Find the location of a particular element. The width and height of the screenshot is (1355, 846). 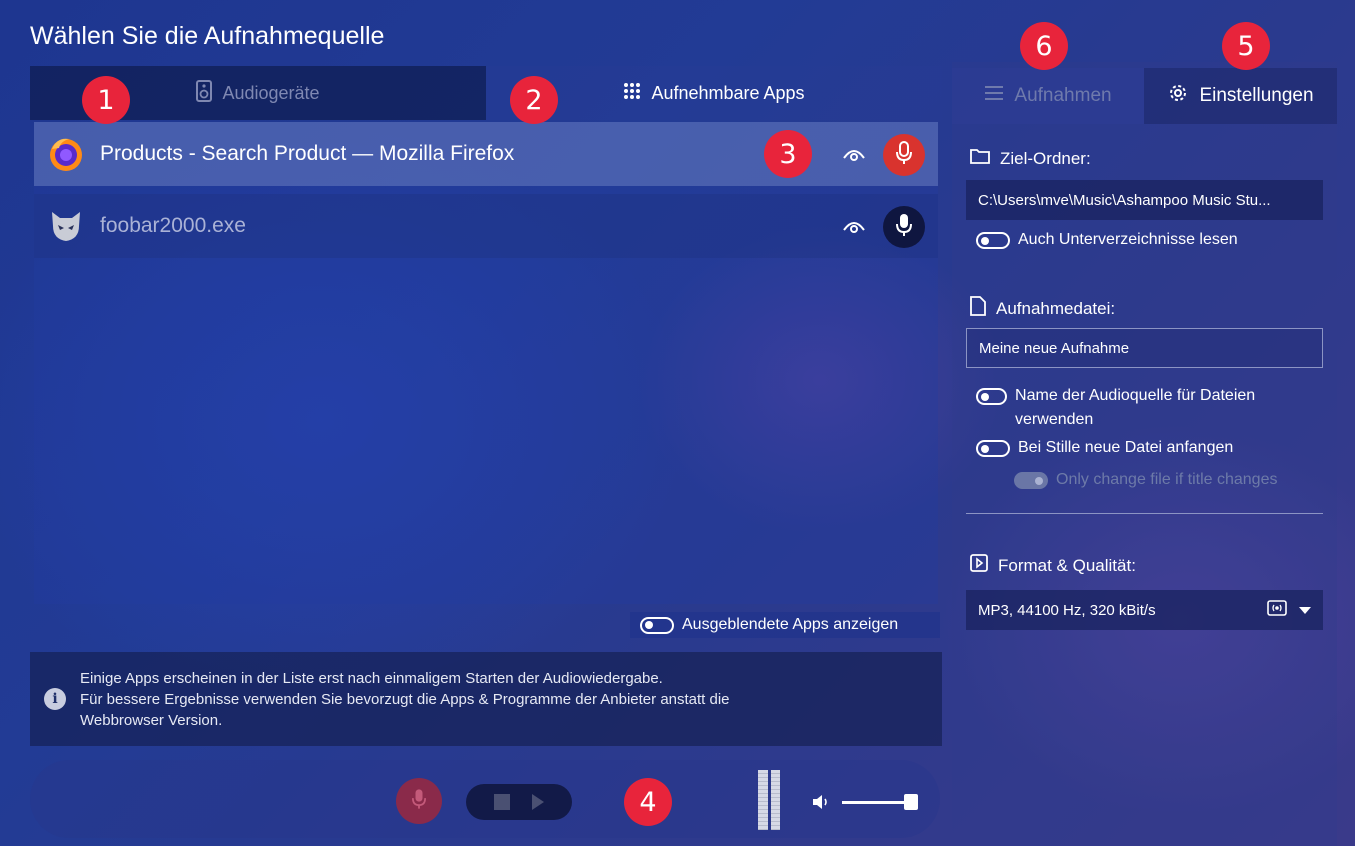

subfolders-toggle-row: Auch Unterverzeichnisse lesen is located at coordinates (1107, 240).